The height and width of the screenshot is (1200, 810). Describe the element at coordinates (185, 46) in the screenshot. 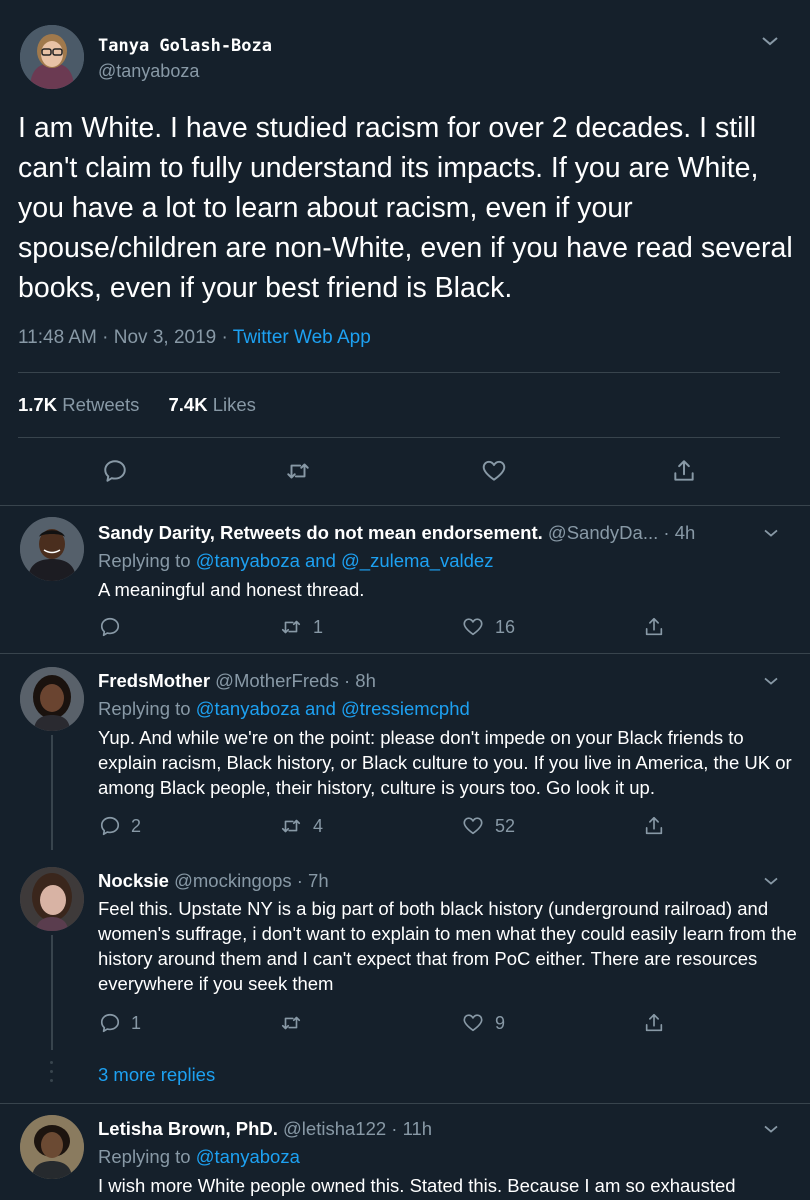

I see `author-name: Tanya Golash-Boza` at that location.